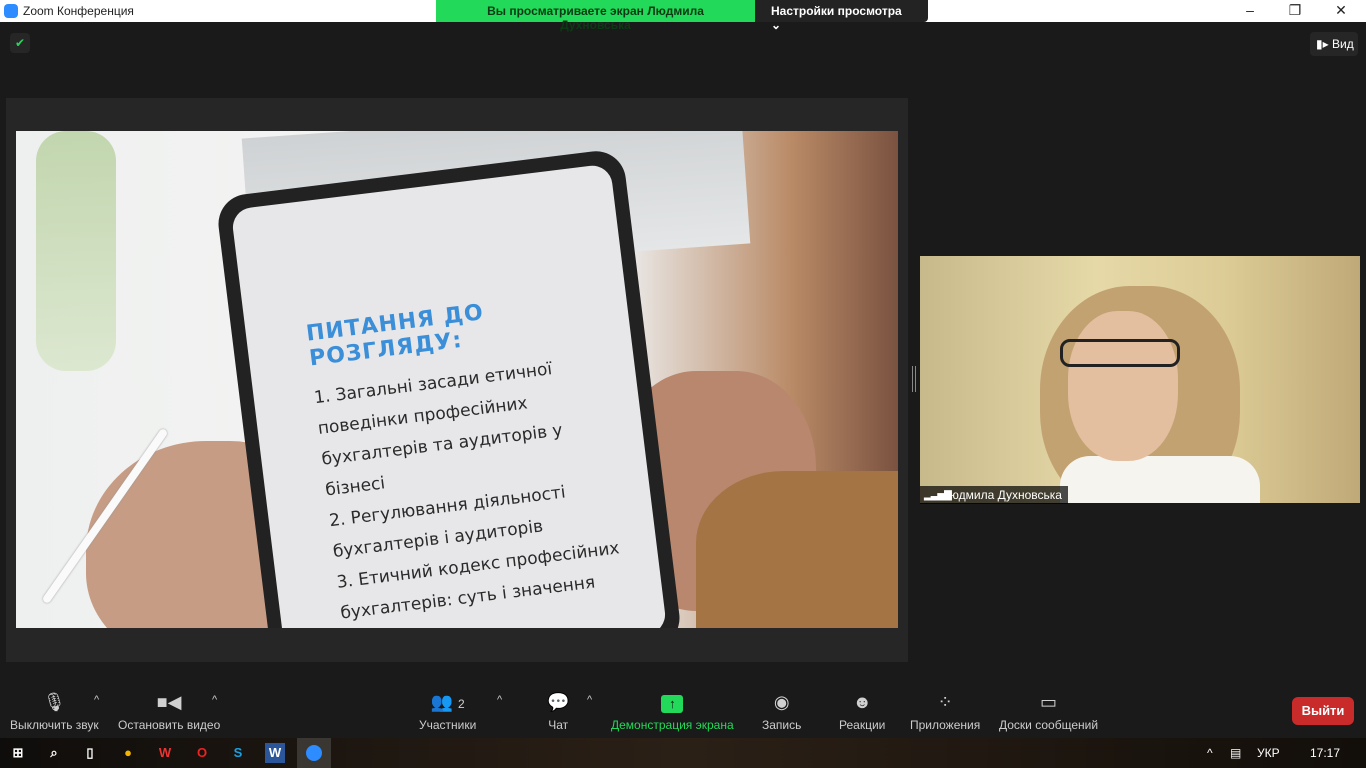 This screenshot has width=1366, height=768. What do you see at coordinates (165, 753) in the screenshot?
I see `wps-icon: W` at bounding box center [165, 753].